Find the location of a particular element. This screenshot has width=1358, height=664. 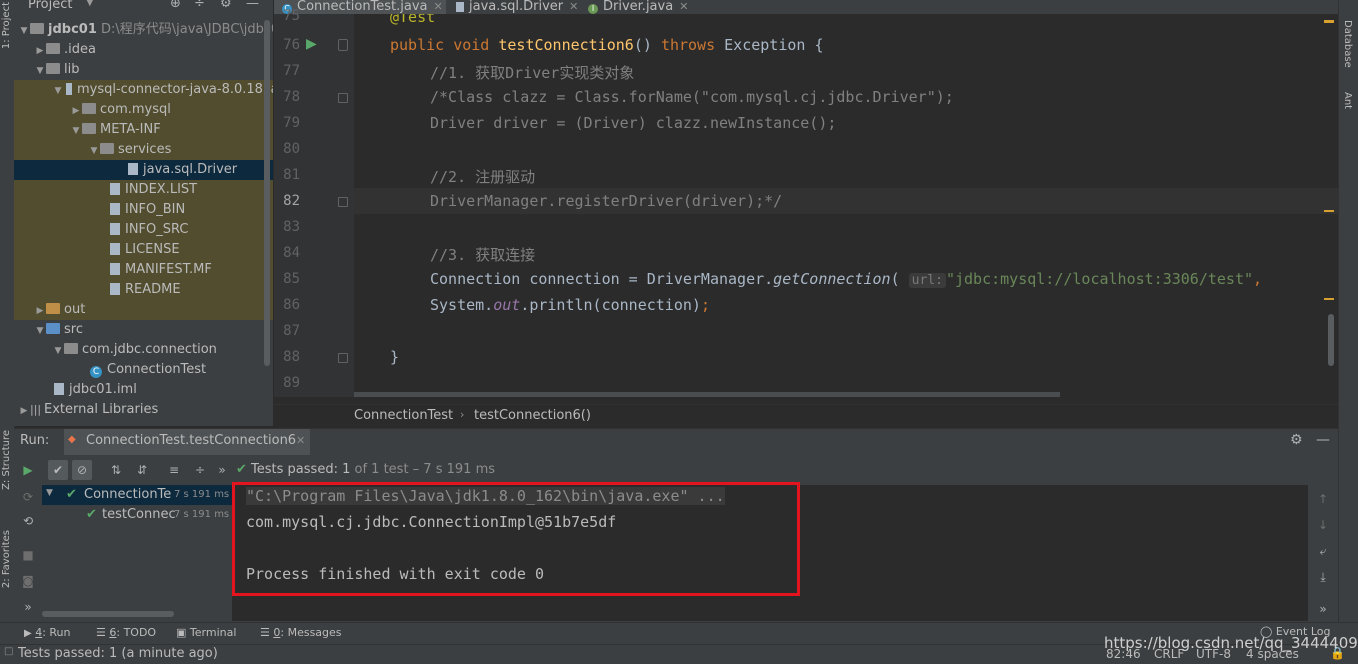

tree-item-jdbc01: ▼ jdbc01 D:\程序代码\java\JDBC\jdbc01 is located at coordinates (143, 30).